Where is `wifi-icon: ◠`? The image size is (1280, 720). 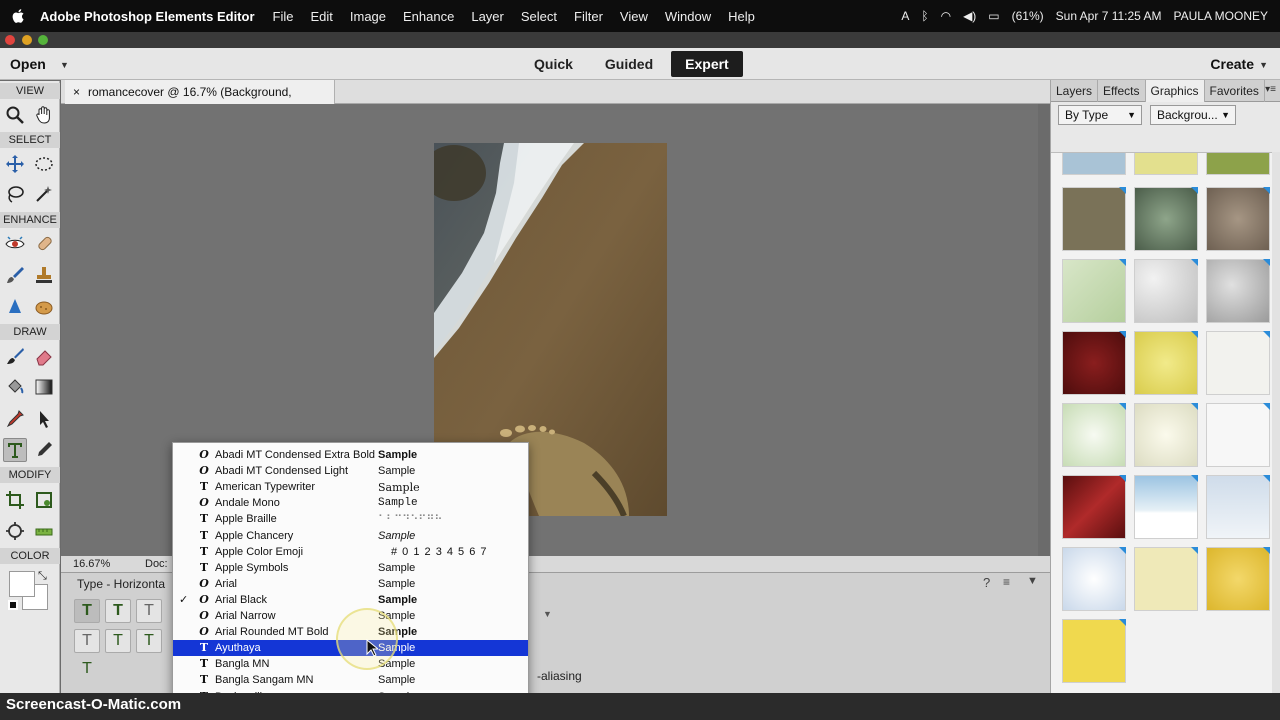 wifi-icon: ◠ is located at coordinates (946, 16).